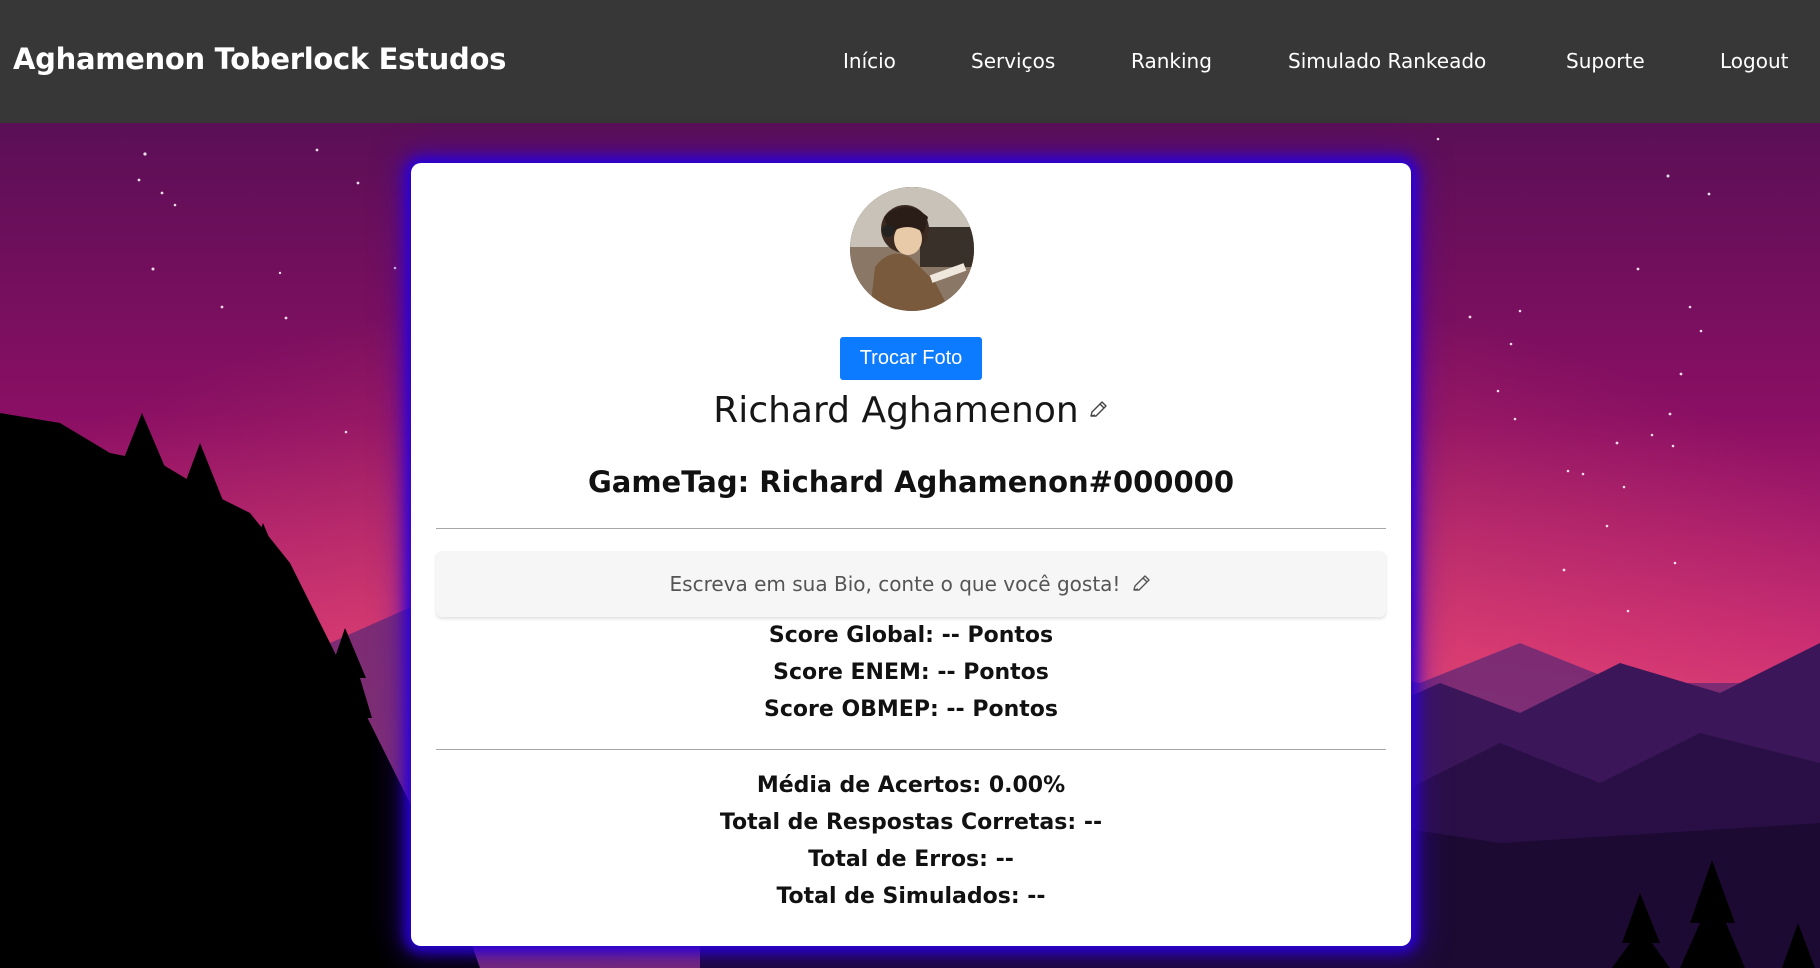 This screenshot has height=968, width=1820. Describe the element at coordinates (911, 785) in the screenshot. I see `stat-media-acertos: Média de Acertos: 0.00%` at that location.